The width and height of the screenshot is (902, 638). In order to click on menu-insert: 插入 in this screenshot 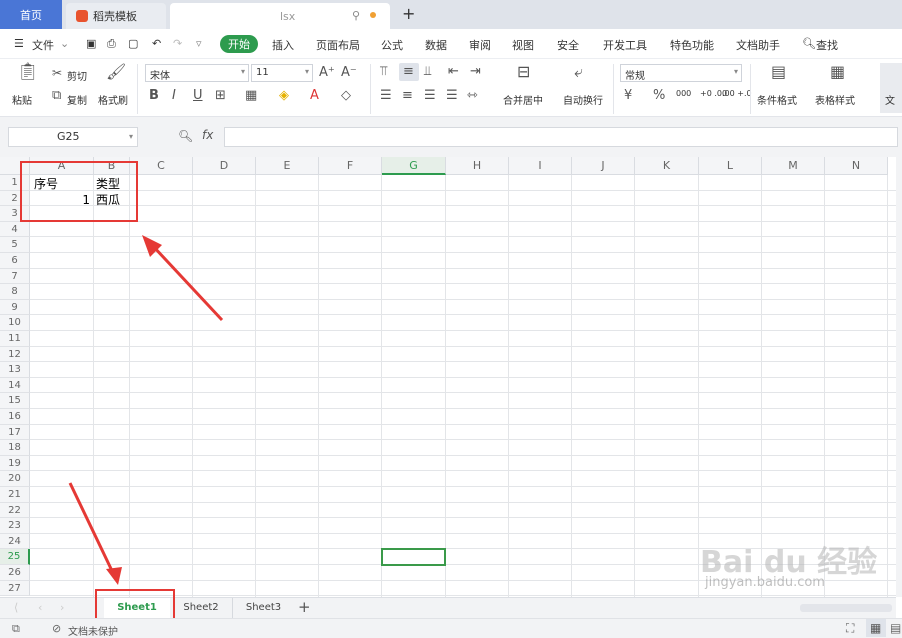, I will do `click(283, 45)`.